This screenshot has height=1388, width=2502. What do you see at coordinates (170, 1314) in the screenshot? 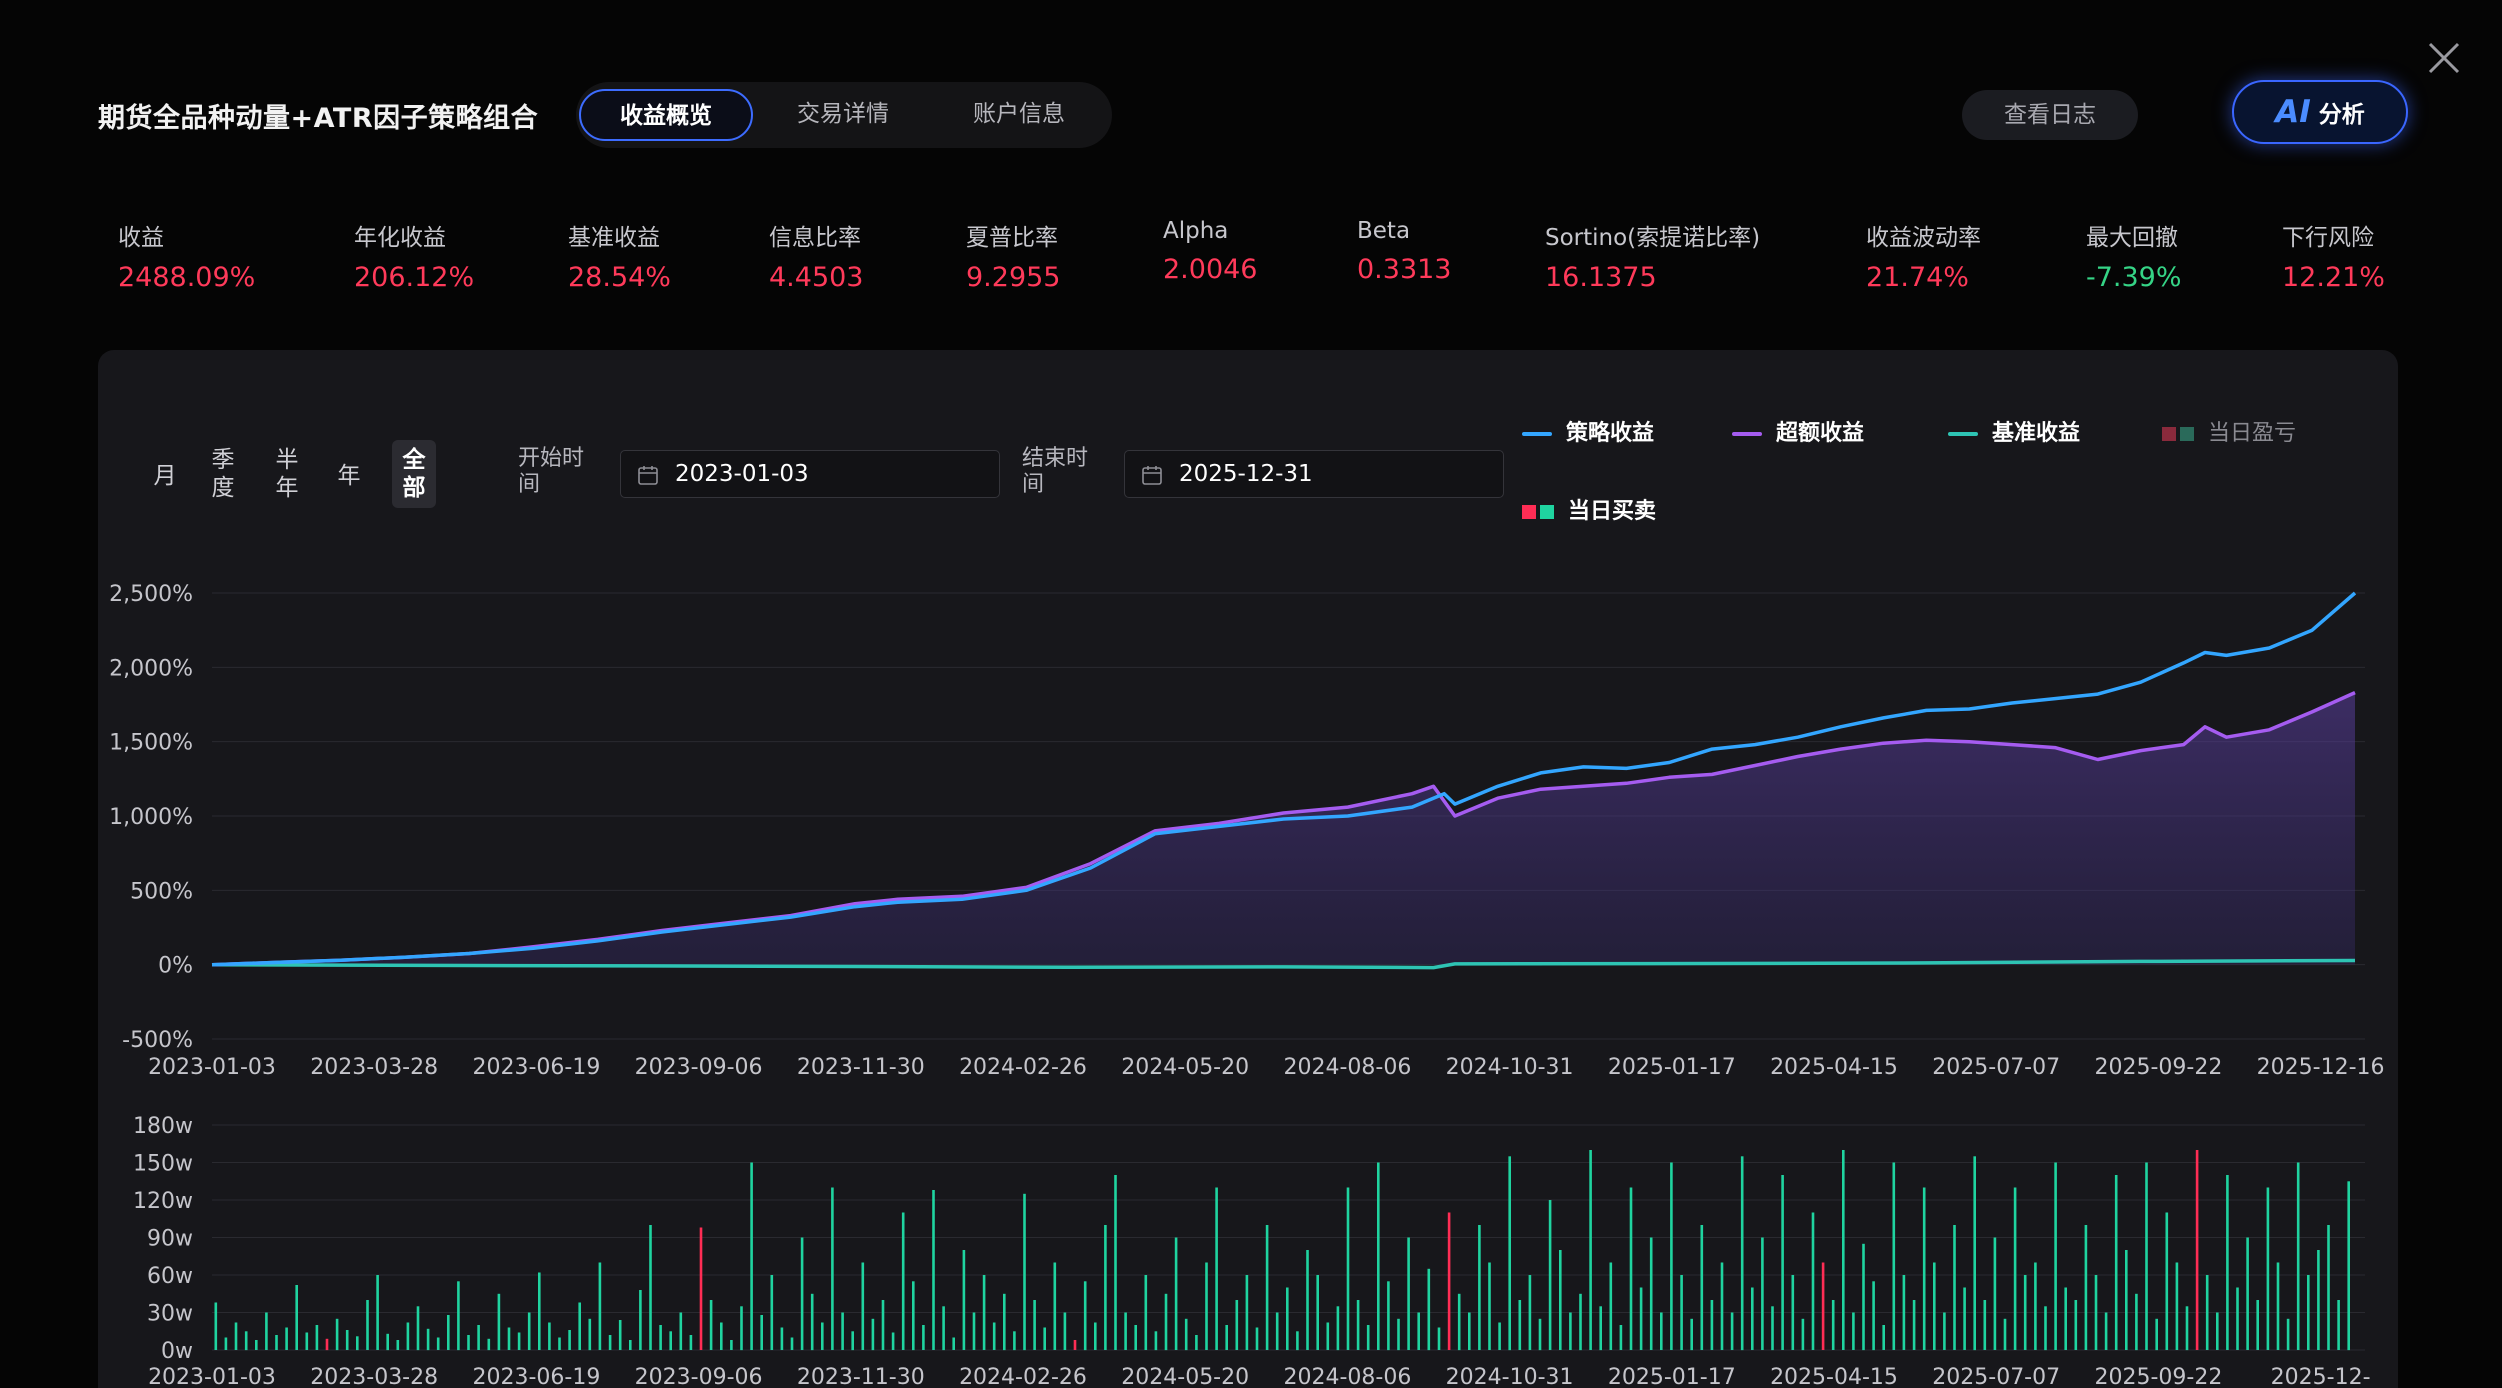
I see `y-tick-label: 30w` at bounding box center [170, 1314].